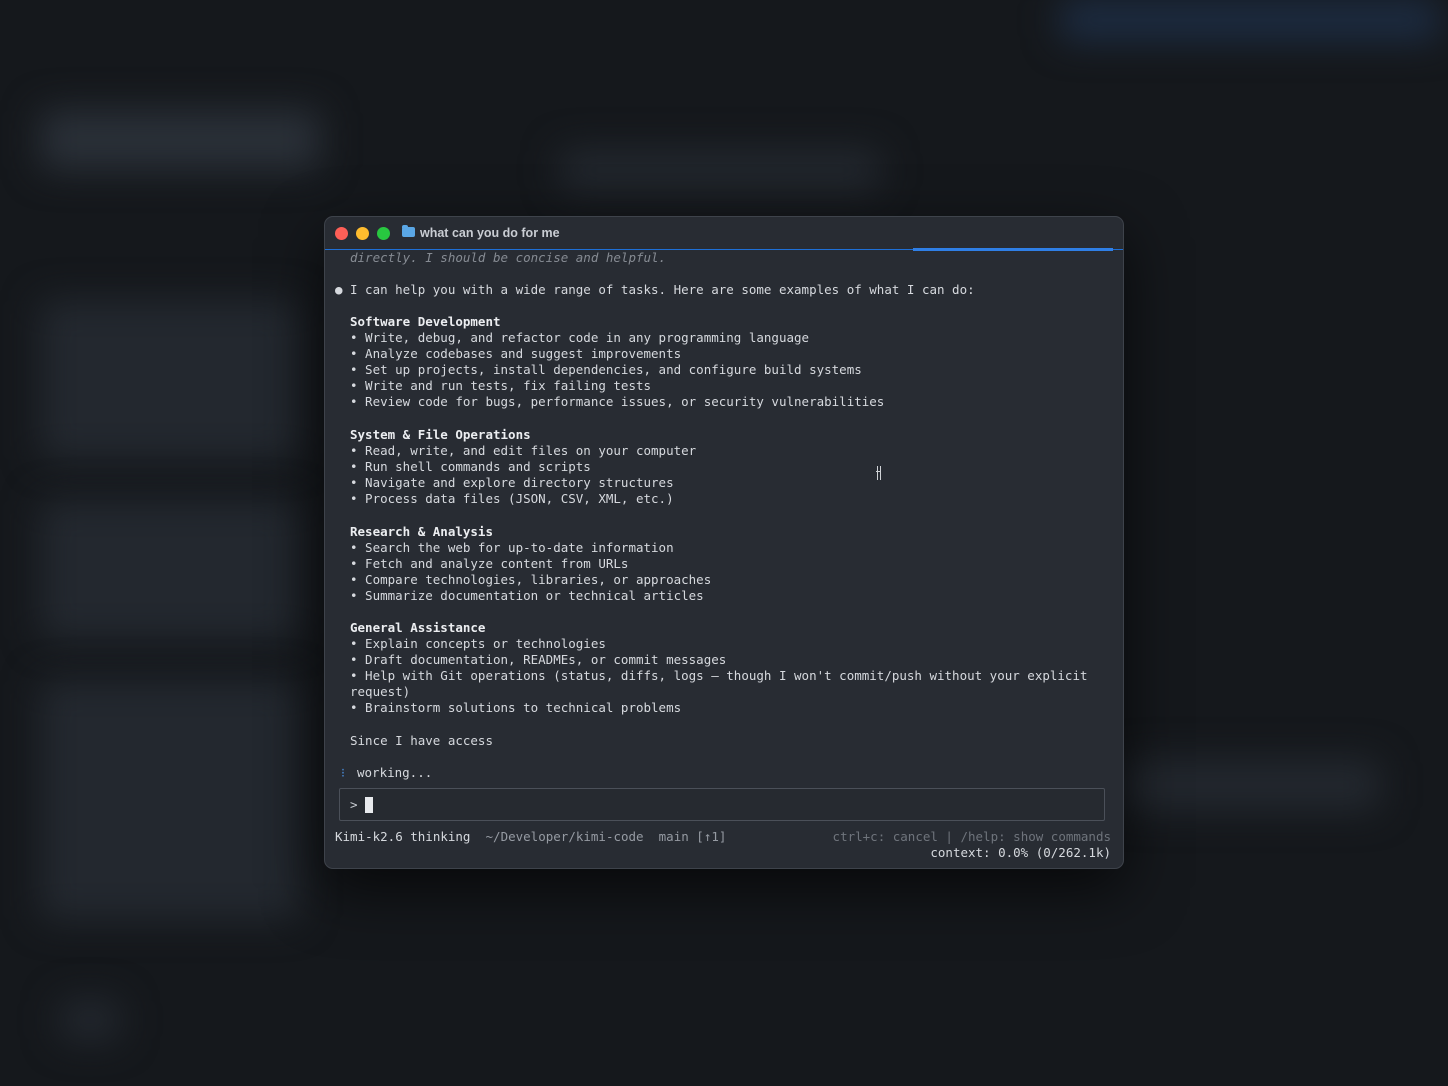 The image size is (1448, 1086). I want to click on list-item: • Write and run tests, fix failing tests, so click(501, 385).